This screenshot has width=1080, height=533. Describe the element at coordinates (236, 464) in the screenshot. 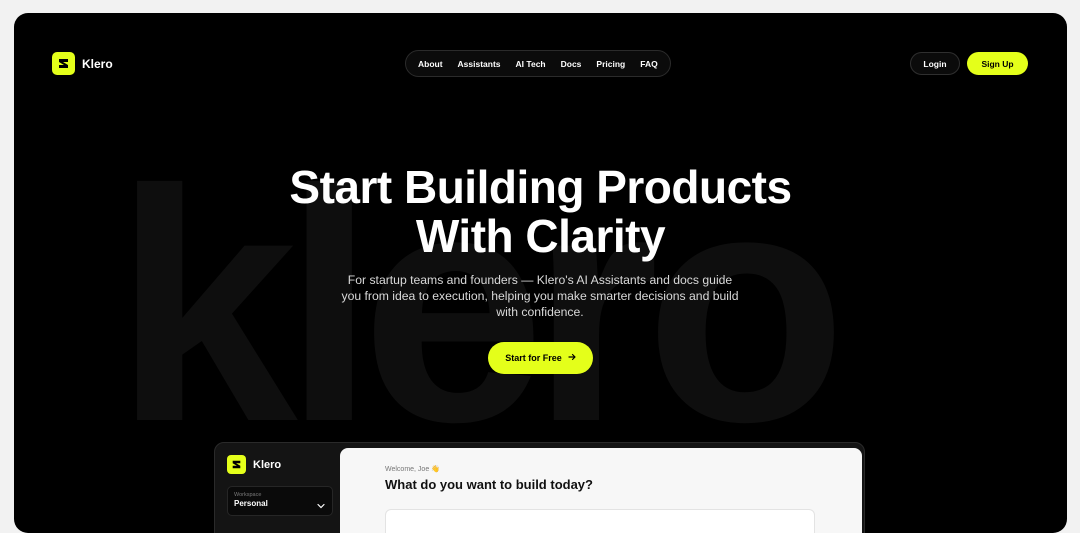

I see `app-logo-mark-icon` at that location.